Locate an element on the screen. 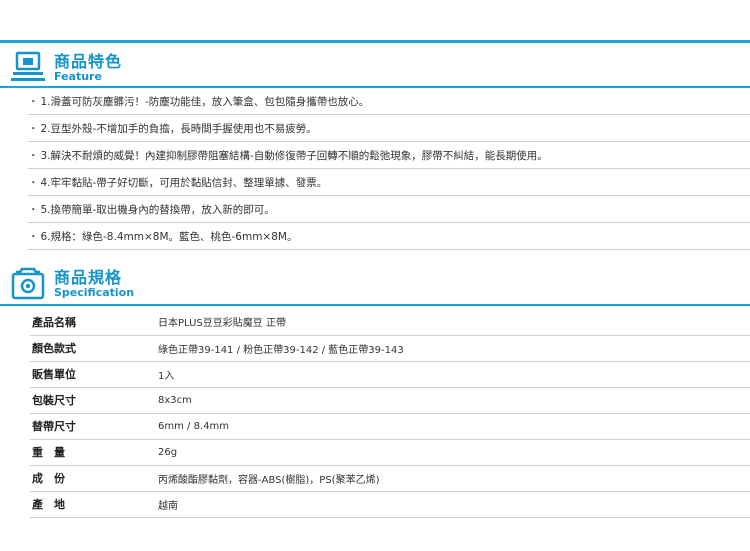 Image resolution: width=750 pixels, height=551 pixels. table-row: 顏色款式 綠色正帶39-141 / 粉色正帶39-142 / 藍色正帶39-143 is located at coordinates (390, 348).